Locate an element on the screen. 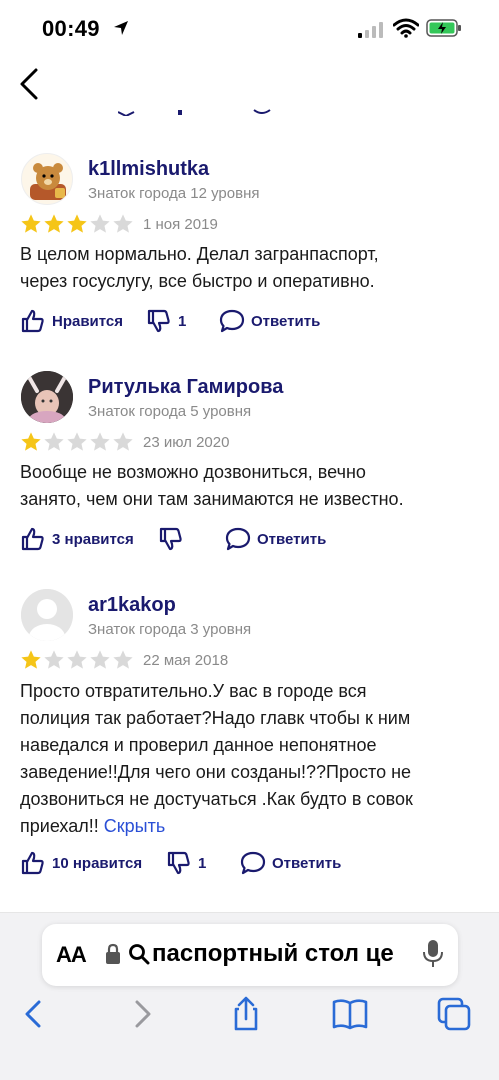 This screenshot has height=1080, width=499. like-button: 10 нравится is located at coordinates (81, 863).